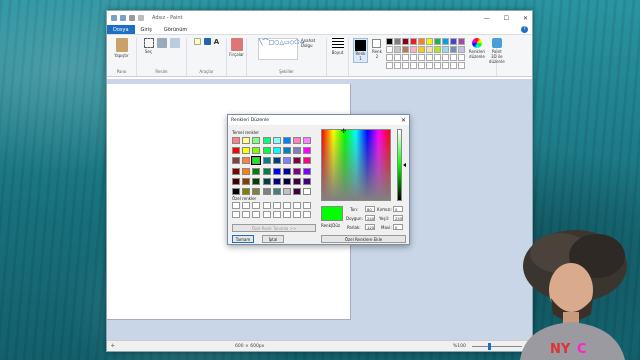 This screenshot has height=360, width=640. I want to click on fill-icon, so click(207, 41).